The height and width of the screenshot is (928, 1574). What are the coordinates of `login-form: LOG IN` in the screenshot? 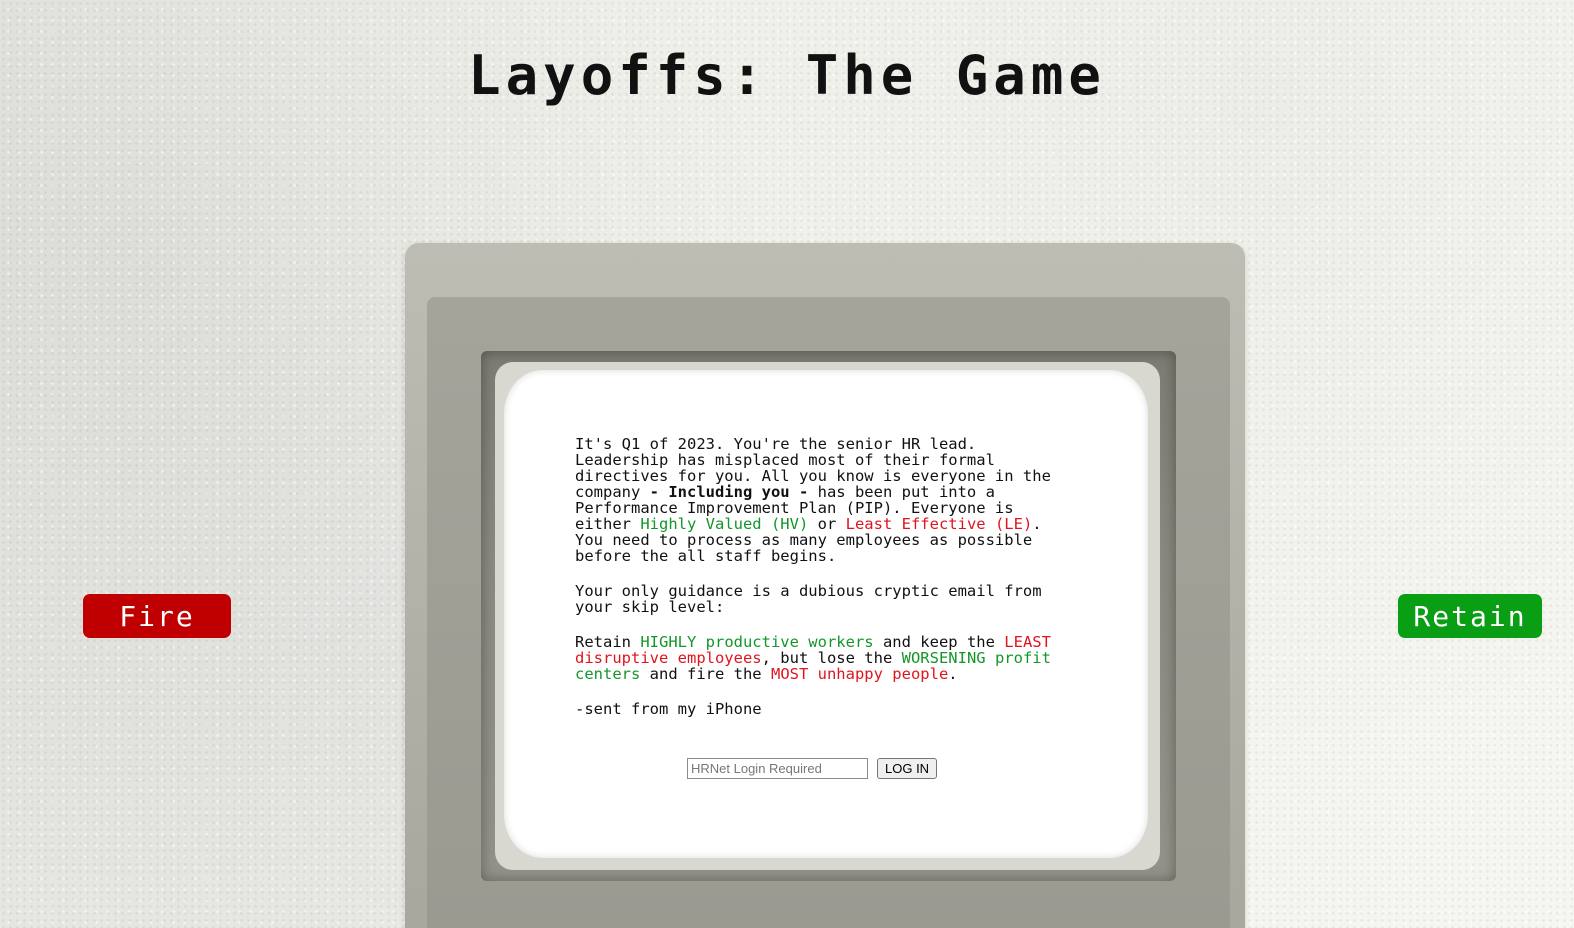 It's located at (812, 768).